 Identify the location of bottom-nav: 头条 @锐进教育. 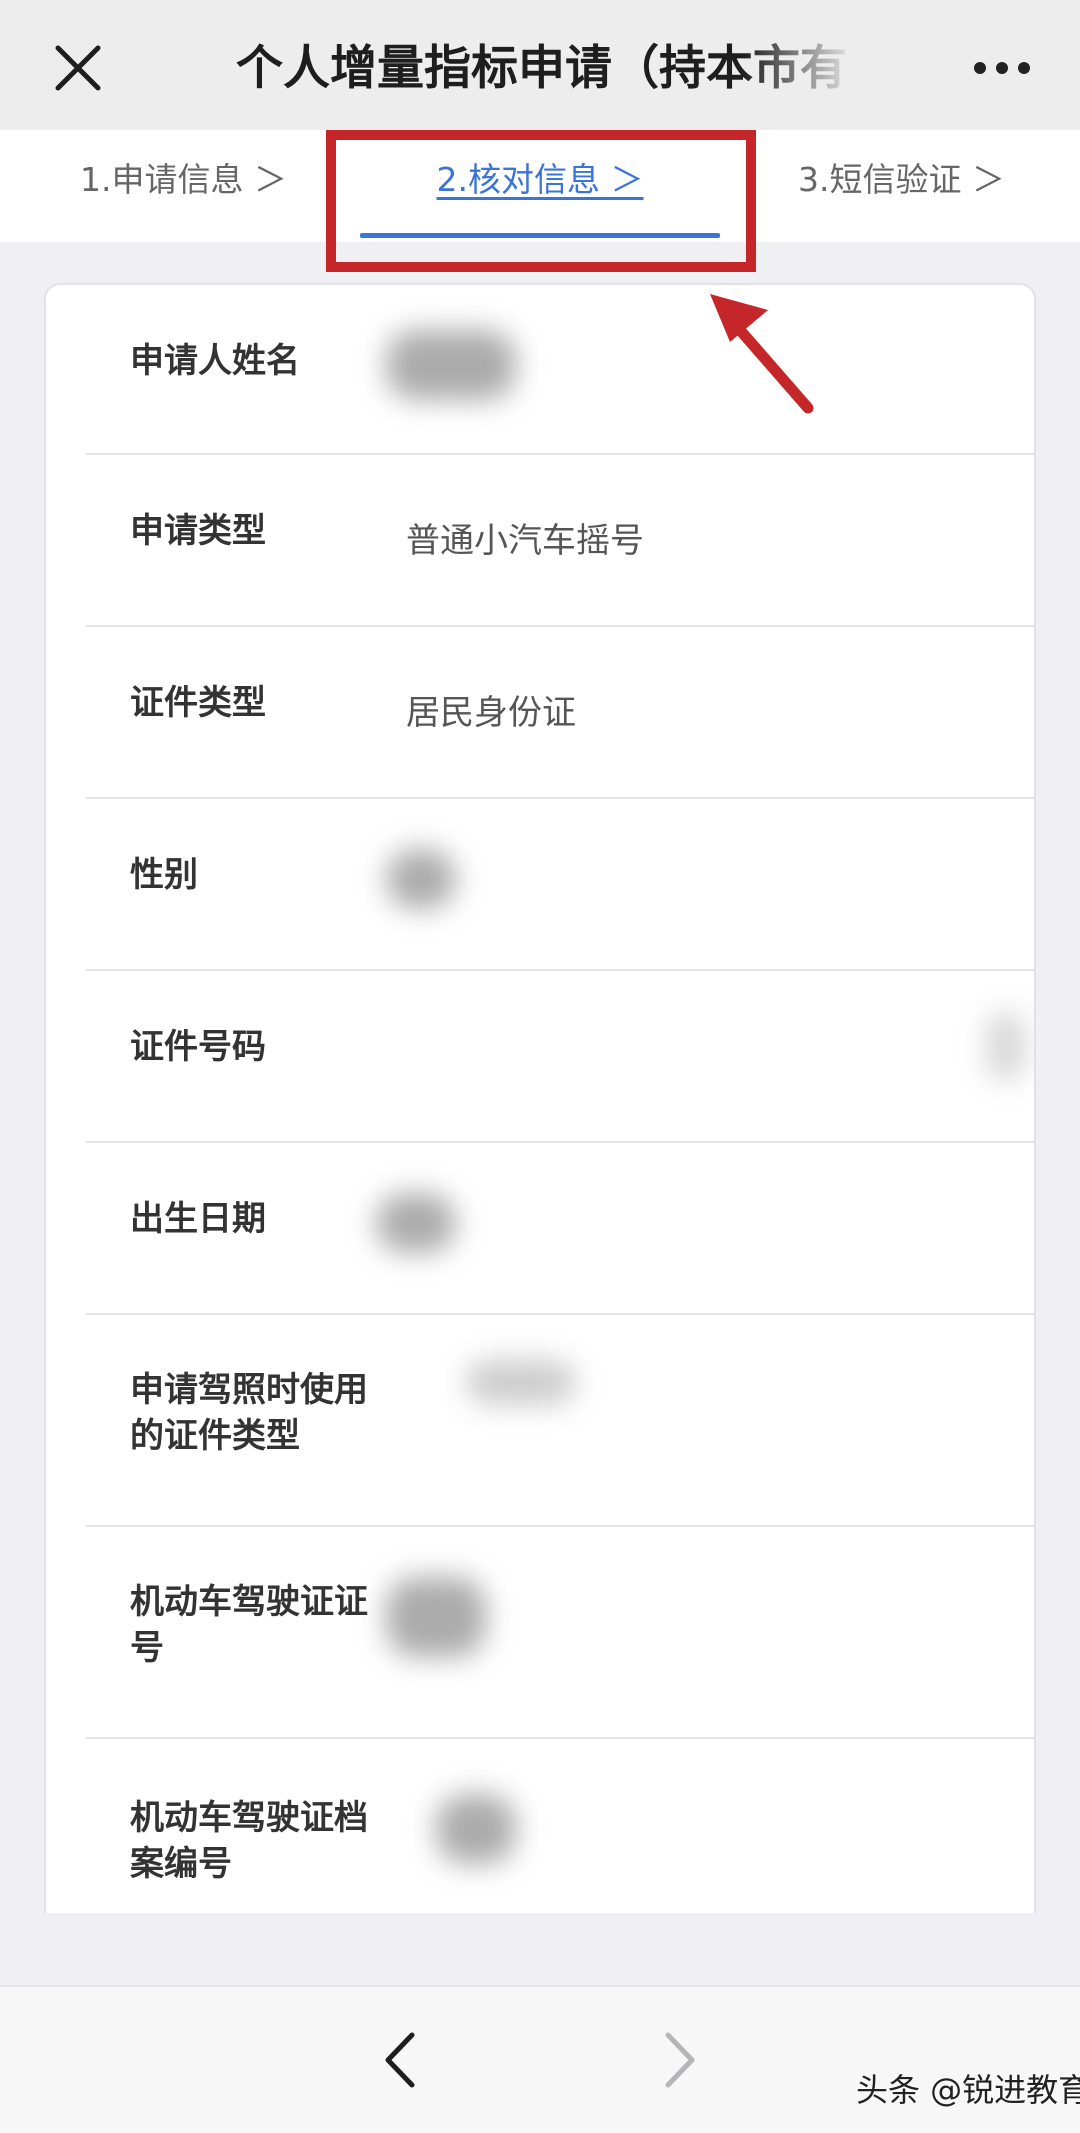
(540, 2059).